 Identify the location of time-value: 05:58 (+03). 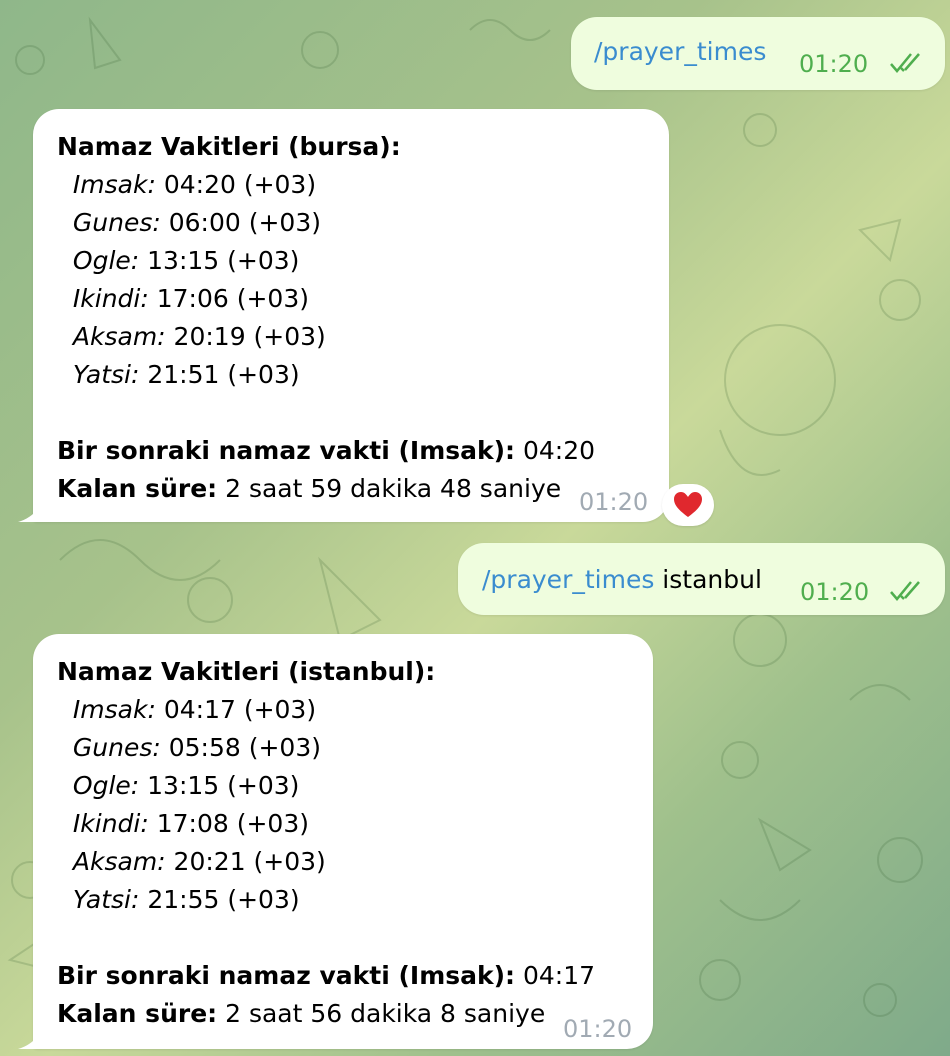
(241, 747).